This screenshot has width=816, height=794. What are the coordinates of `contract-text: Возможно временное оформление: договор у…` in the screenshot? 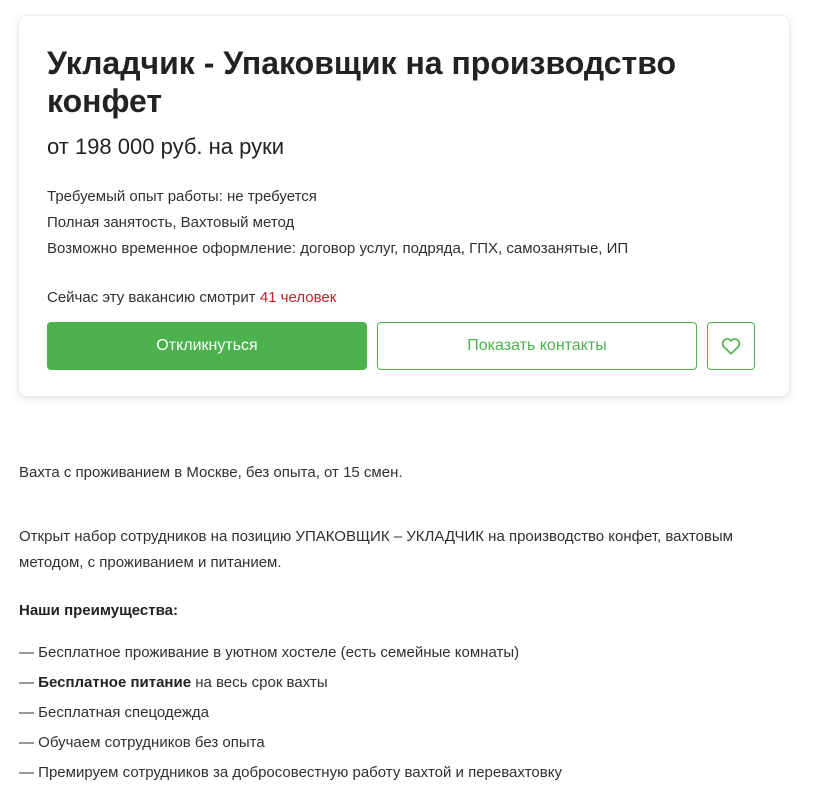 It's located at (338, 248).